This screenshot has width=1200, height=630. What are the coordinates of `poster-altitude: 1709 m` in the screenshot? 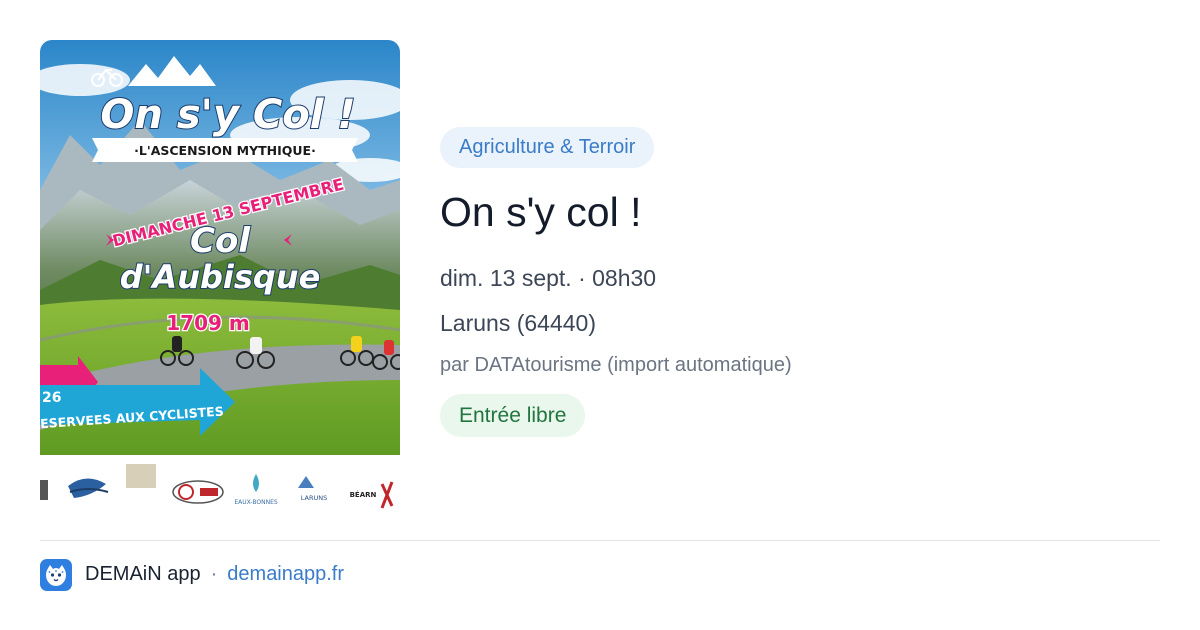 It's located at (207, 323).